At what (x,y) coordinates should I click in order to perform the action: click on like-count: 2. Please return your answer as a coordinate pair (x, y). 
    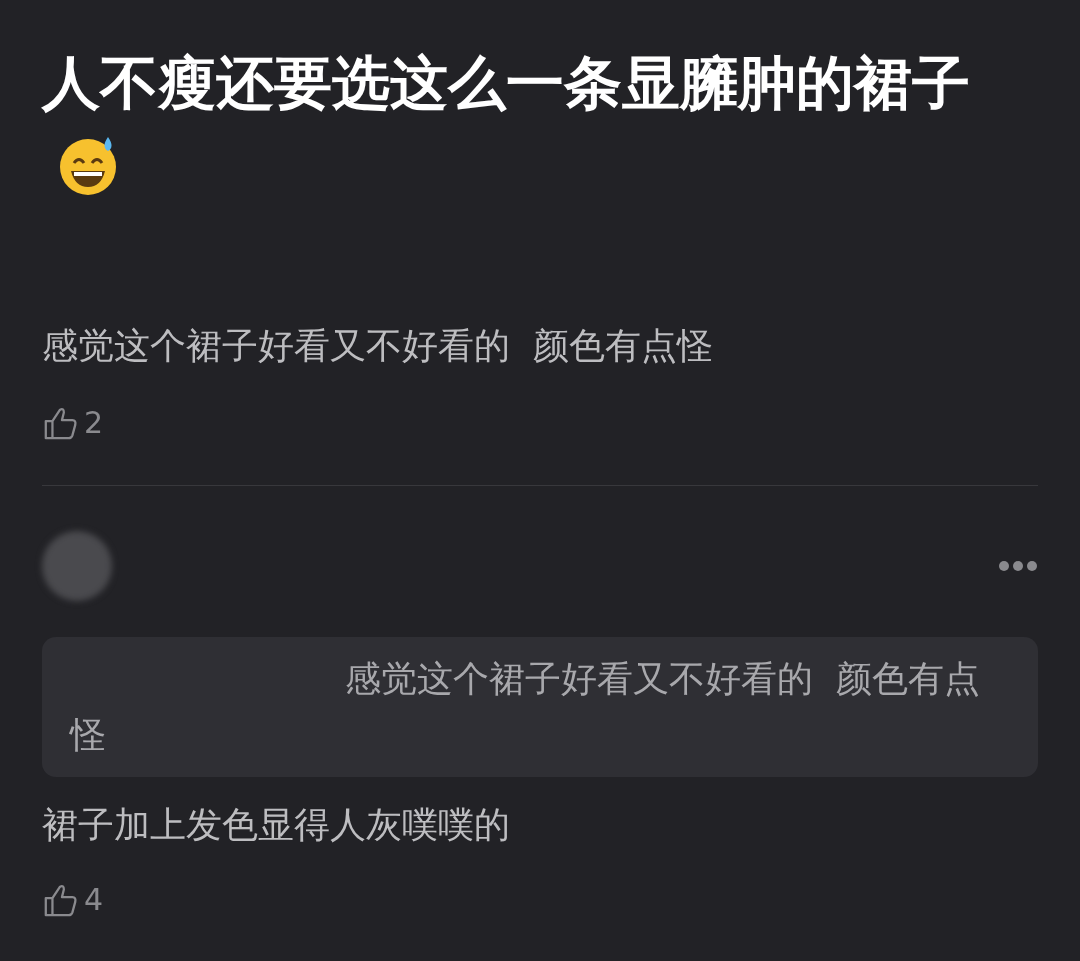
    Looking at the image, I should click on (94, 423).